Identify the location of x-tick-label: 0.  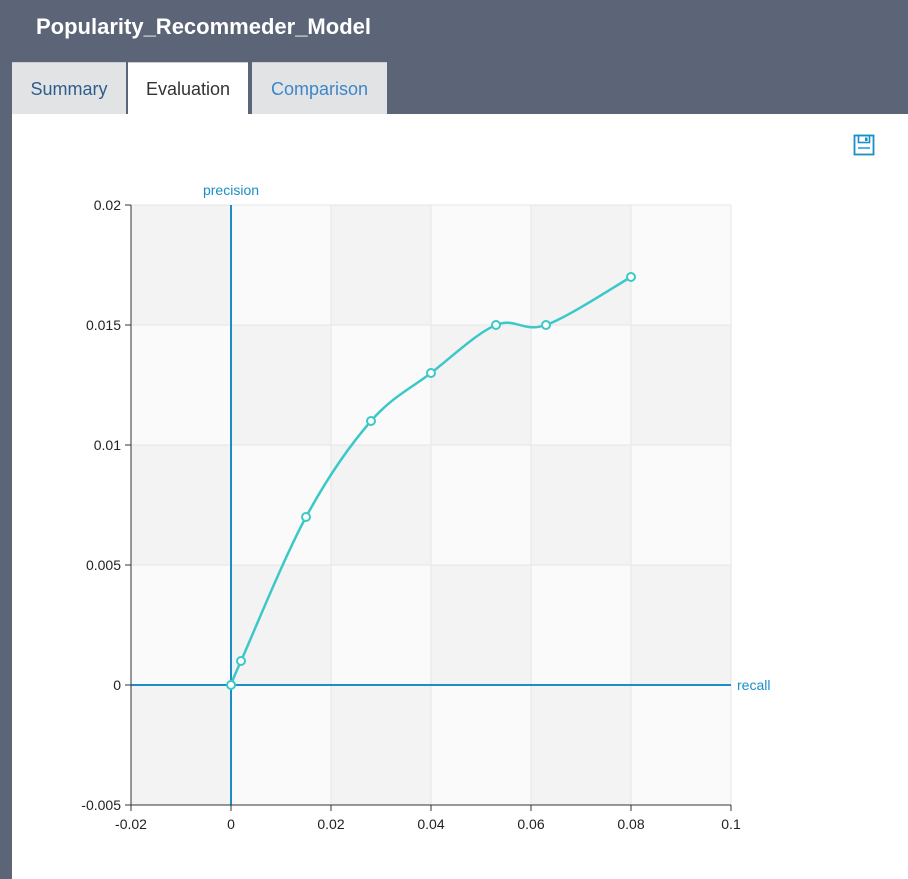
(231, 824).